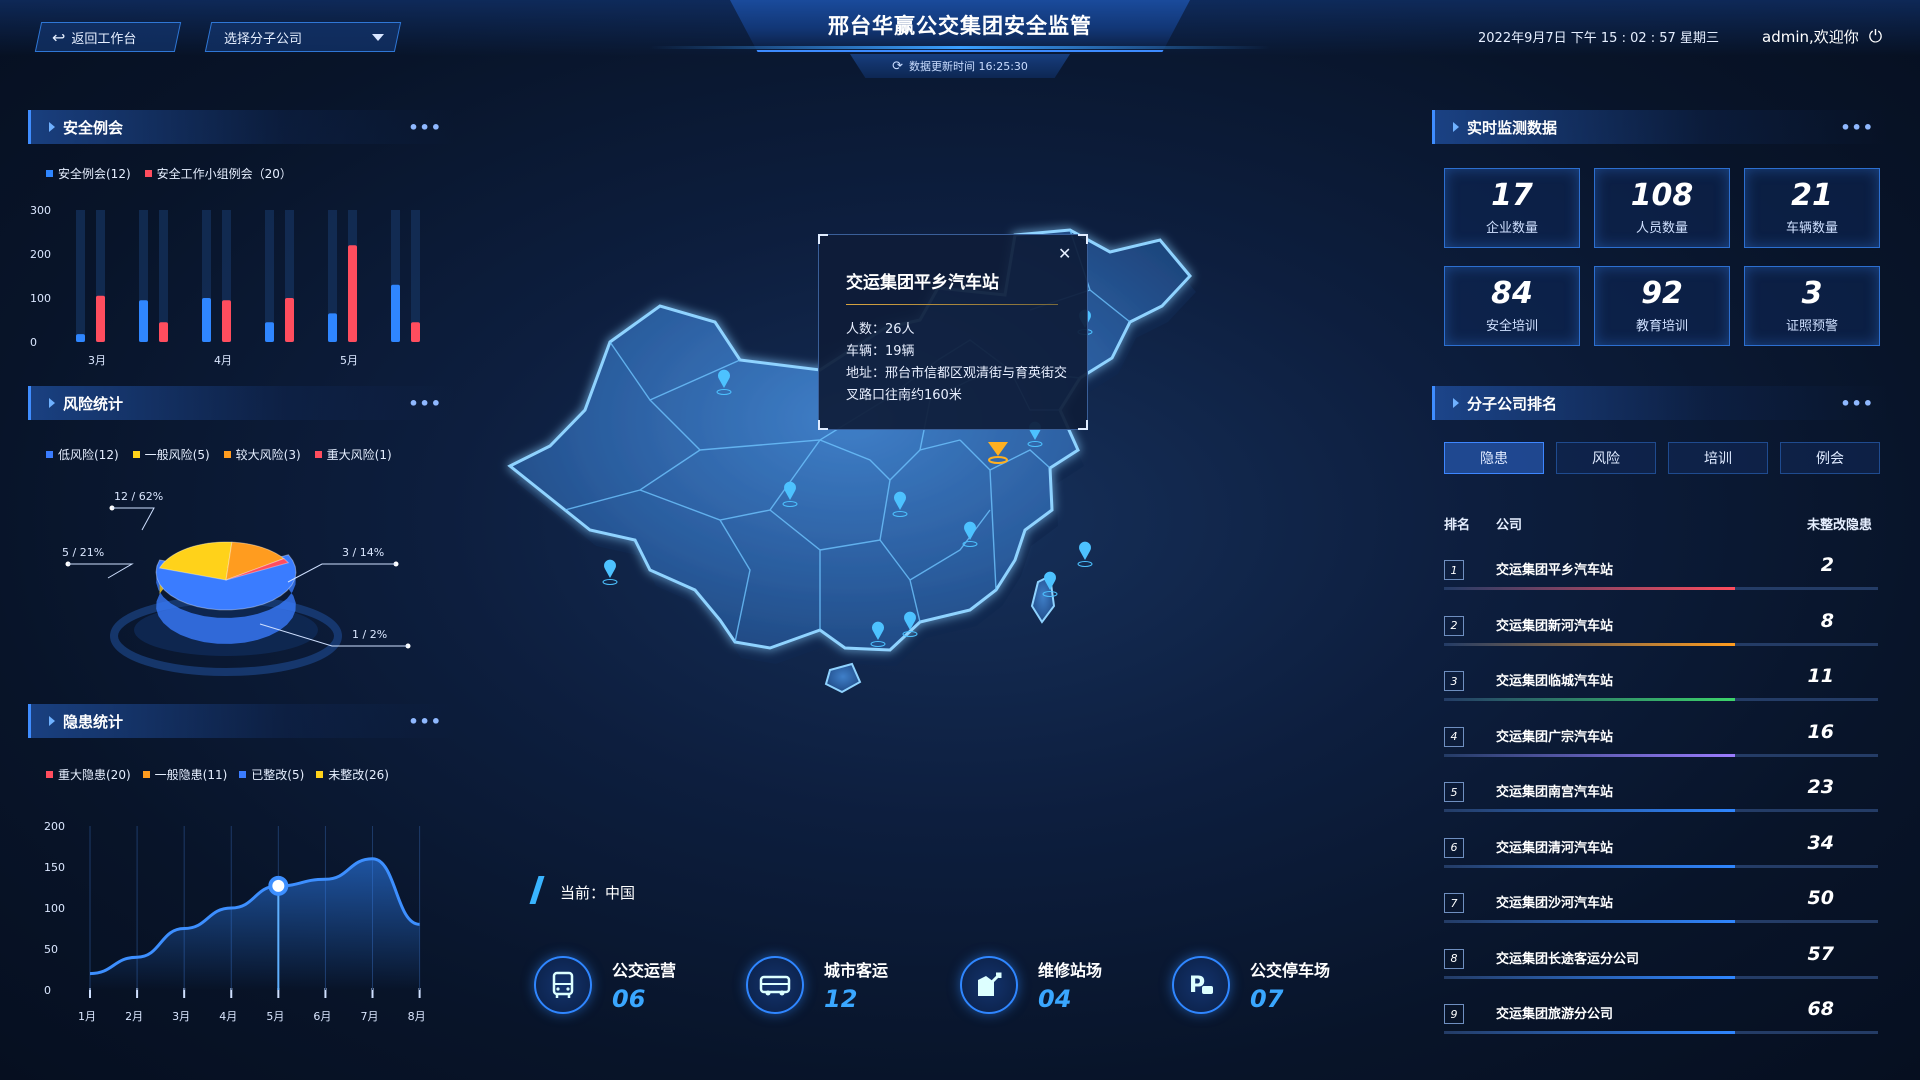  What do you see at coordinates (1606, 458) in the screenshot?
I see `tab-risk: 风险` at bounding box center [1606, 458].